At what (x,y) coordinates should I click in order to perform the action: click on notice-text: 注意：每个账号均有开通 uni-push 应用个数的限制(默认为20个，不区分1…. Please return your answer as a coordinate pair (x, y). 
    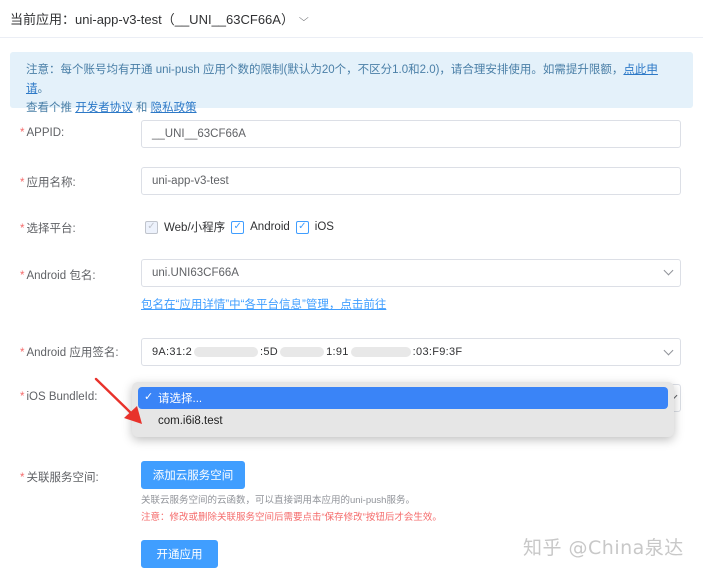
    Looking at the image, I should click on (325, 70).